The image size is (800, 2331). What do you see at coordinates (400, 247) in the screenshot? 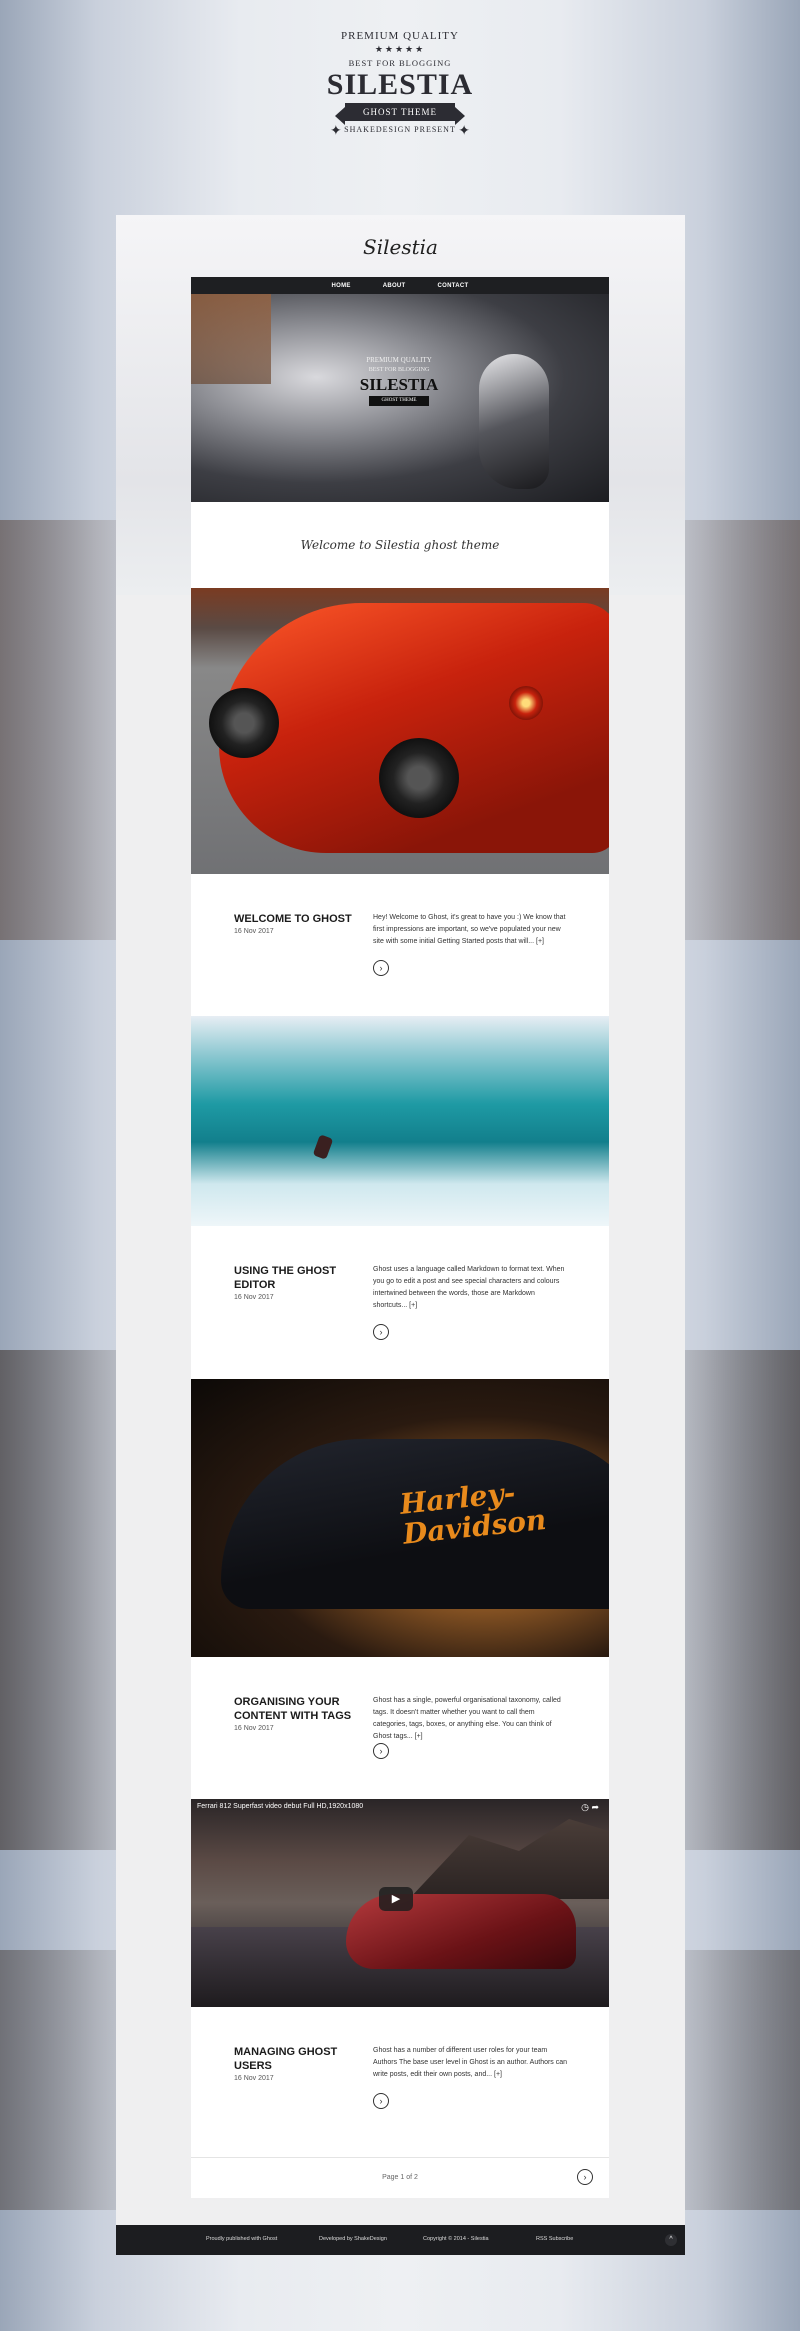
I see `blog-title: Silestia` at bounding box center [400, 247].